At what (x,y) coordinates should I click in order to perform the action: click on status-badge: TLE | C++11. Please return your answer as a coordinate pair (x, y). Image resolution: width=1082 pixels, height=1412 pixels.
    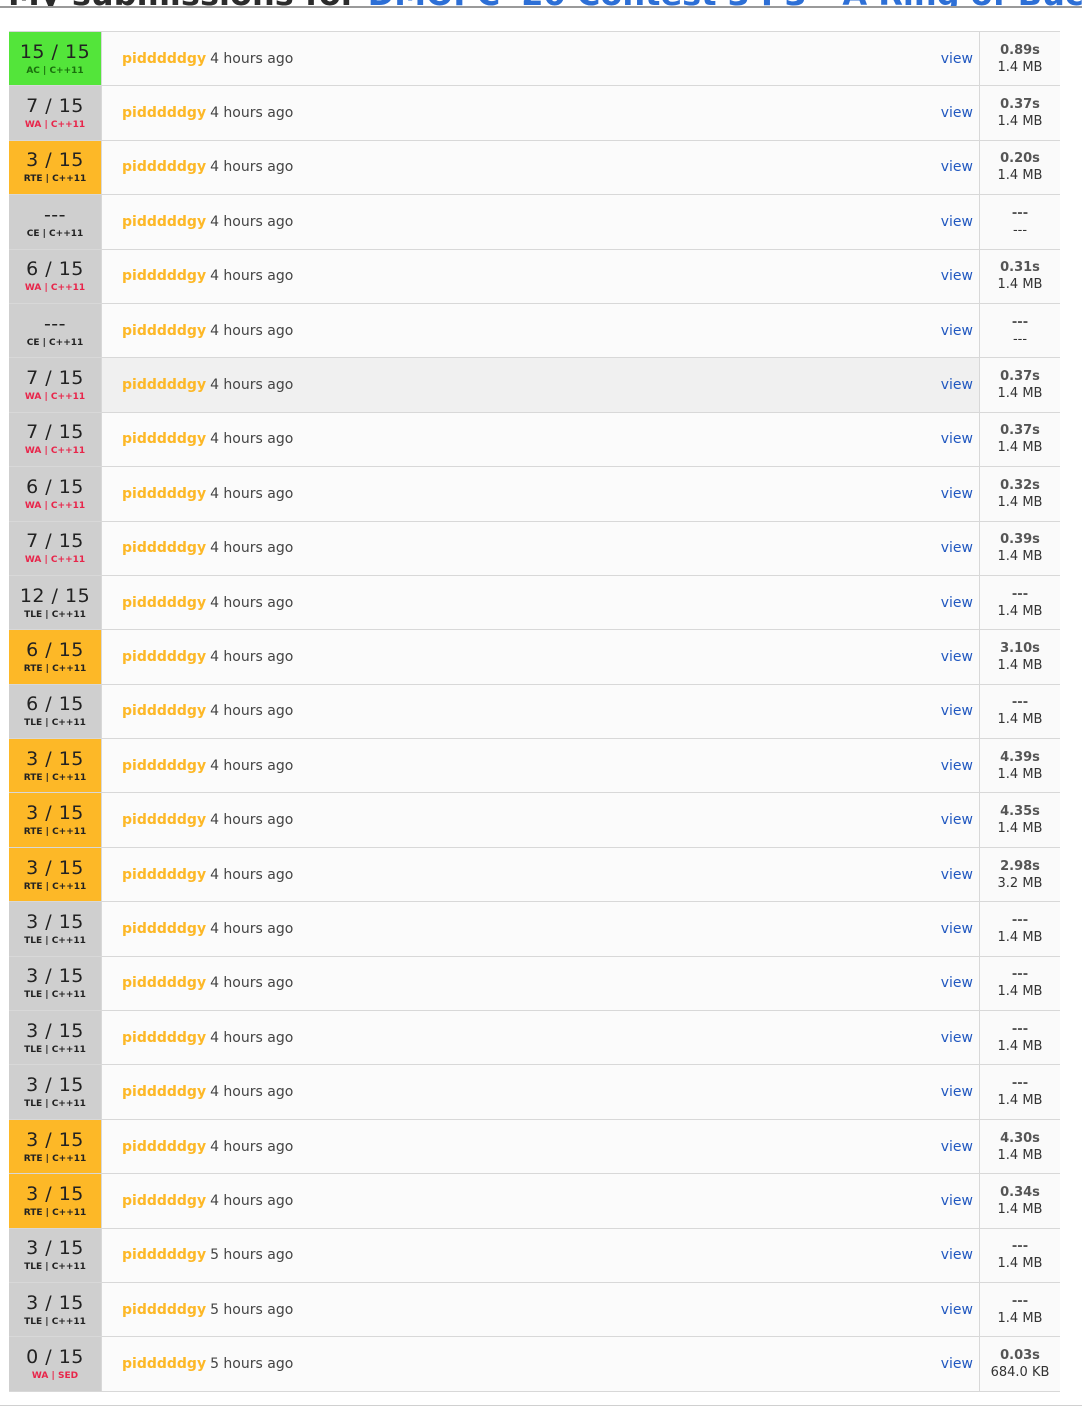
    Looking at the image, I should click on (55, 1267).